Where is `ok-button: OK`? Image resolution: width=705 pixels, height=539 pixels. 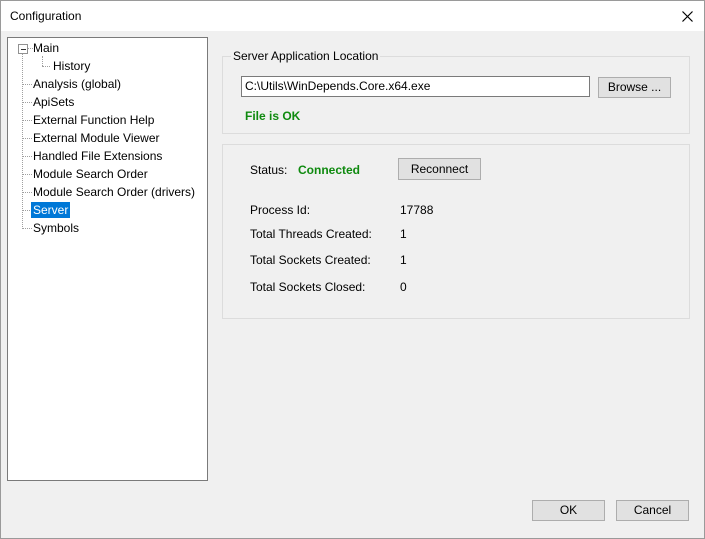
ok-button: OK is located at coordinates (568, 510).